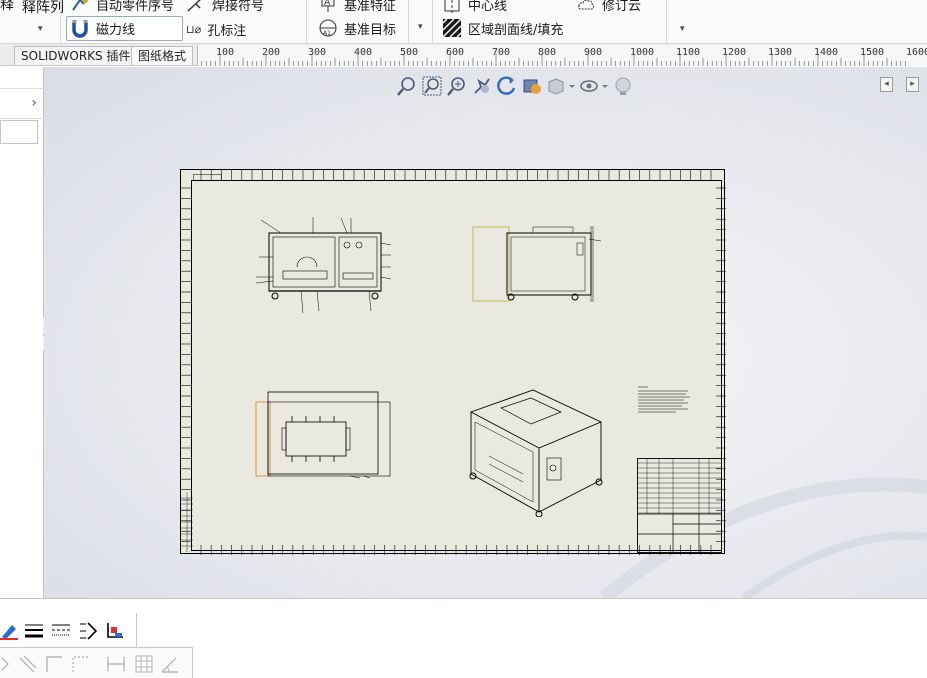  I want to click on zoom-to-fit-icon, so click(407, 86).